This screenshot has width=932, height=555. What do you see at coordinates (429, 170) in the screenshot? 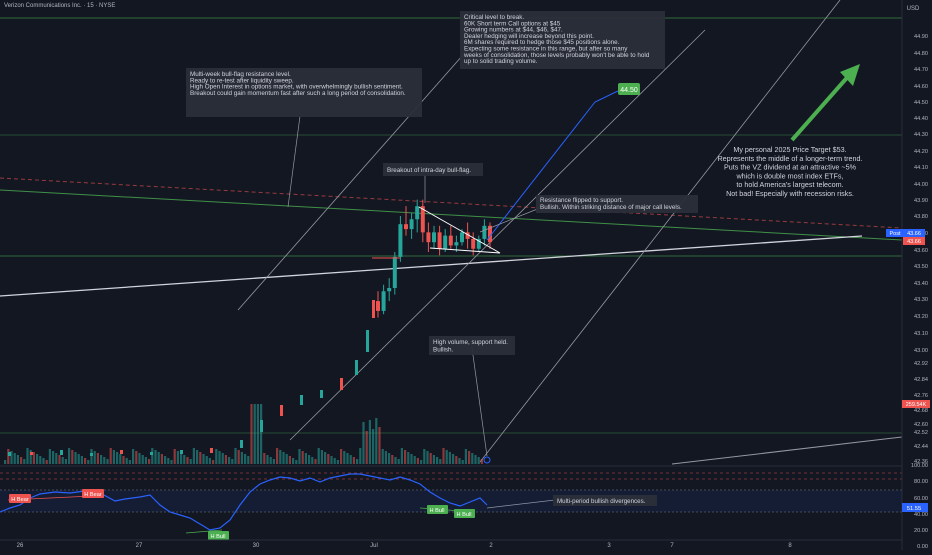
I see `annotation-intraday-text: Breakout of intra-day bull-flag.` at bounding box center [429, 170].